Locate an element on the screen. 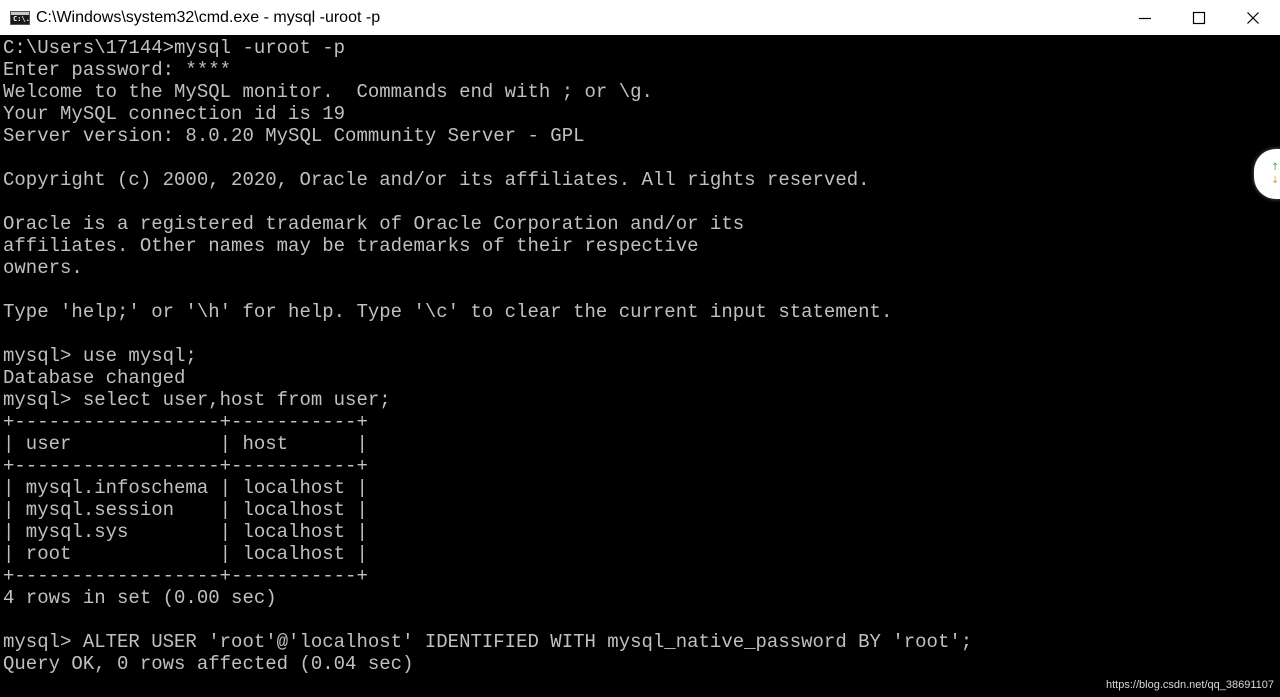 The height and width of the screenshot is (697, 1280). console-line: | mysql.sys | localhost | is located at coordinates (185, 532).